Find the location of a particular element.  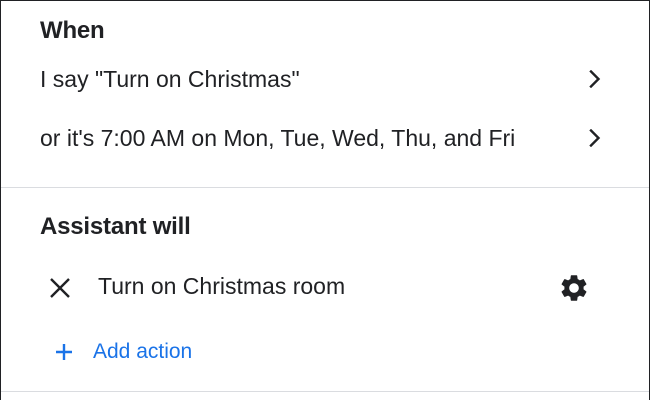

add-action-button: Add action is located at coordinates (122, 352).